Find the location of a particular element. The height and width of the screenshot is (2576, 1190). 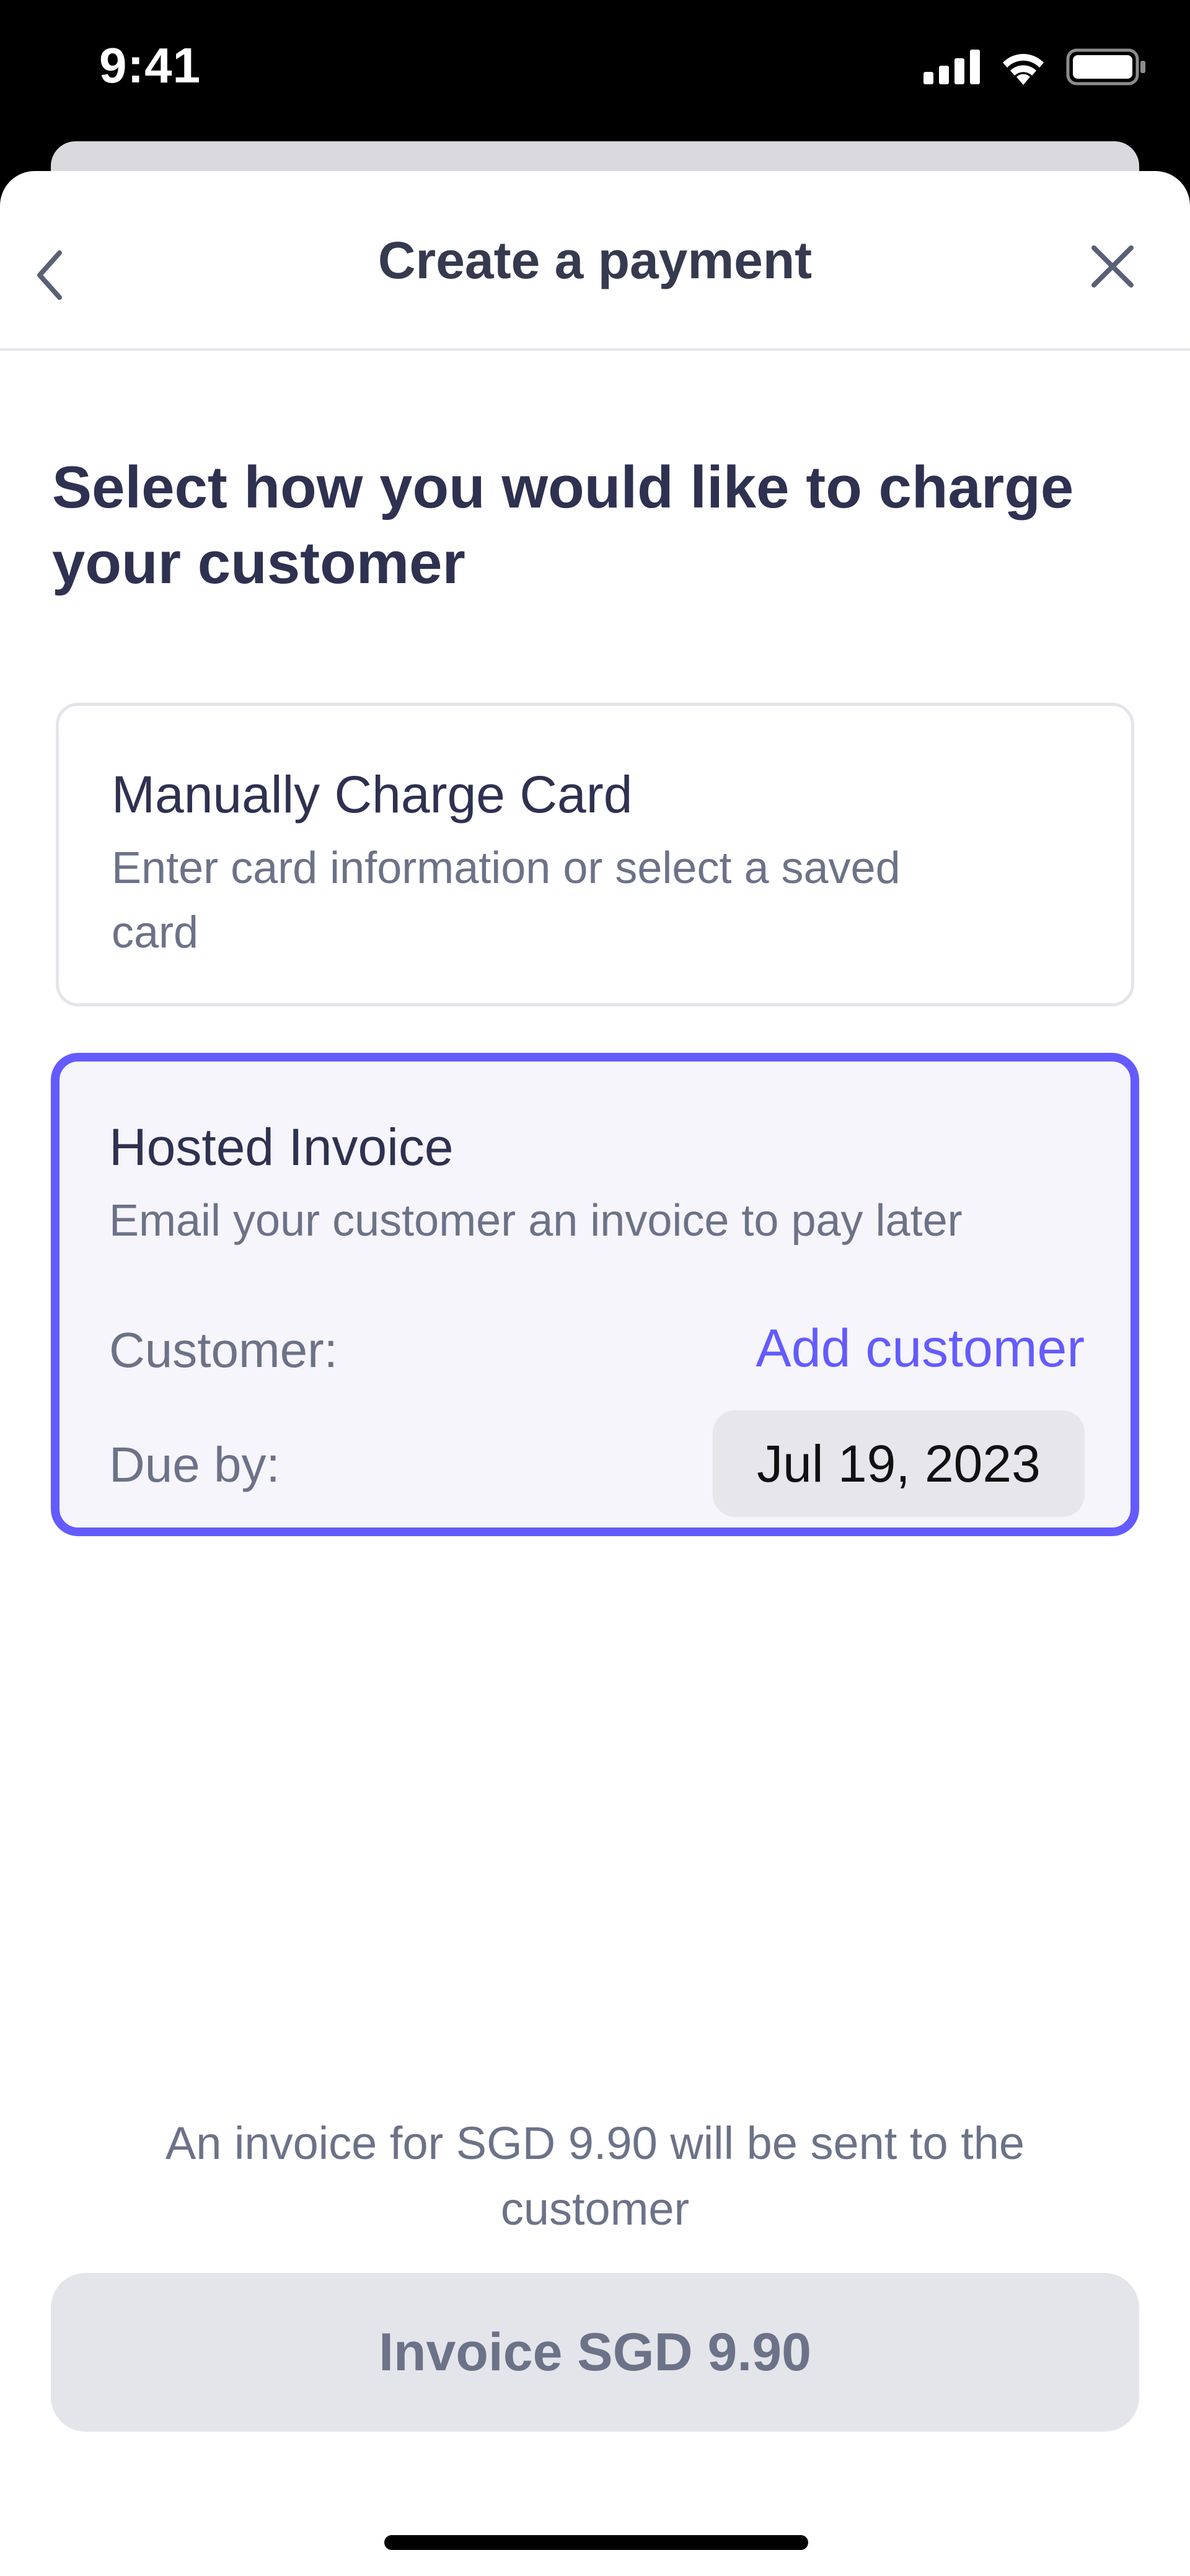

close-icon is located at coordinates (1112, 268).